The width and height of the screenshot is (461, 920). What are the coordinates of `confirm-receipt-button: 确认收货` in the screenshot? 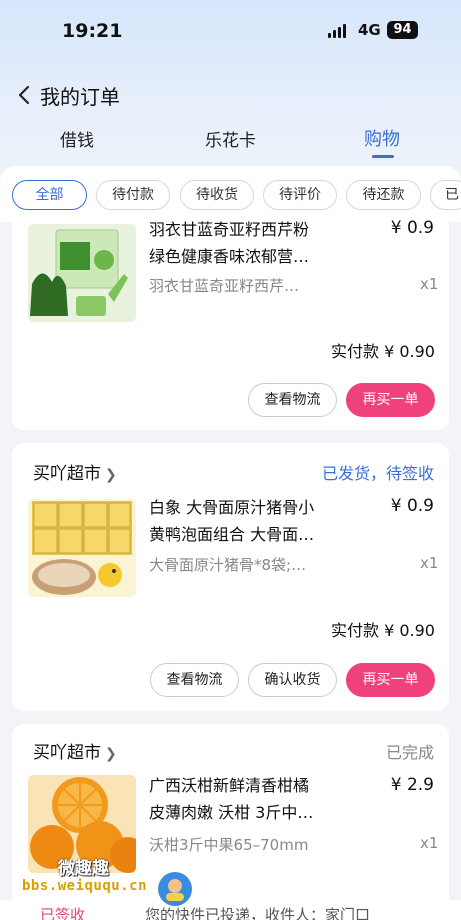 It's located at (292, 680).